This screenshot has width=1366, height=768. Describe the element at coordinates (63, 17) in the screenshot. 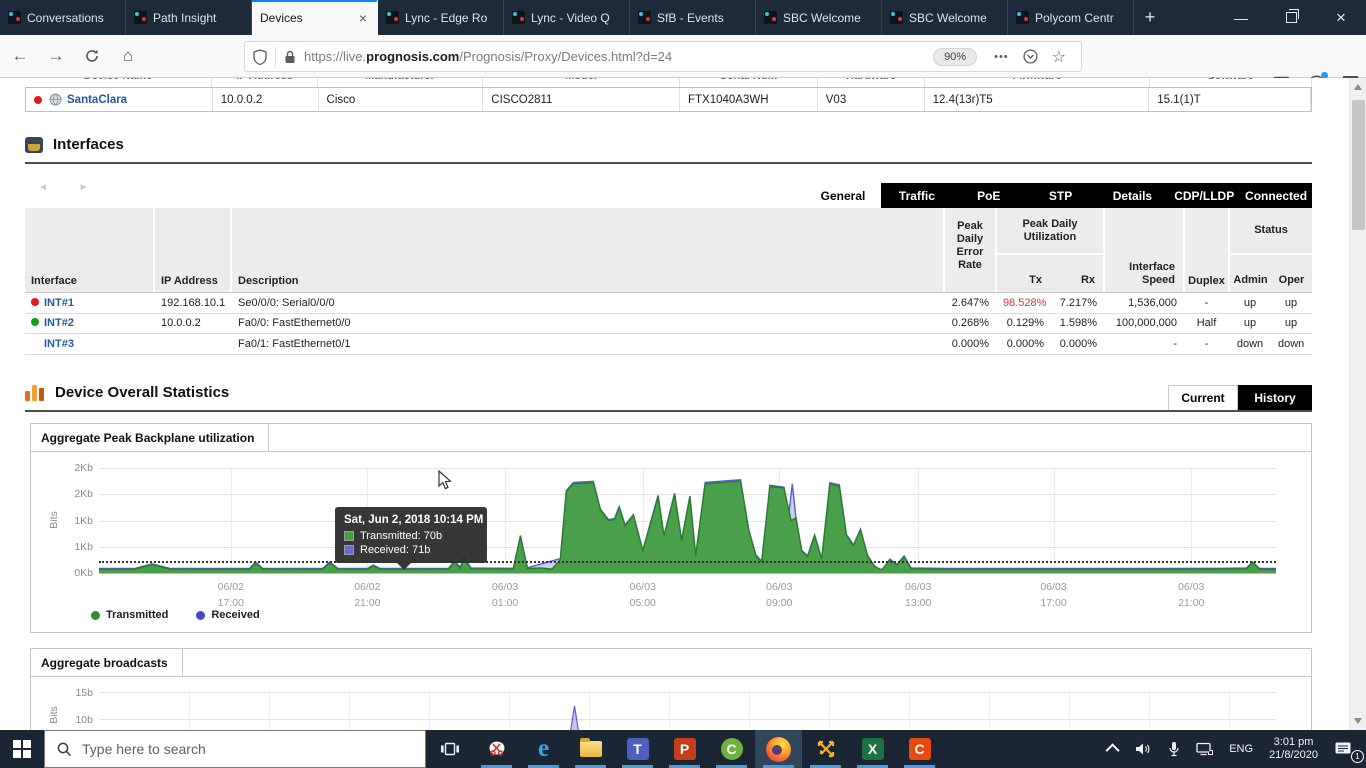

I see `browser-tab-conversations: Conversations` at that location.